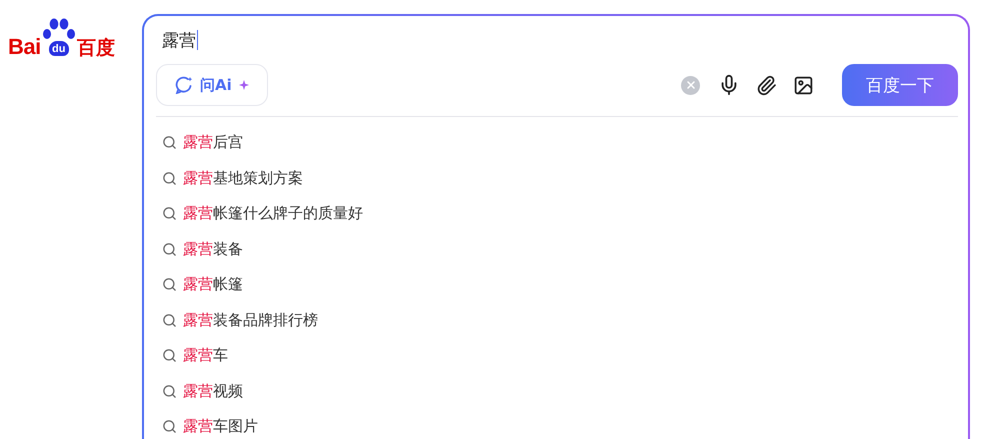 This screenshot has width=1000, height=439. Describe the element at coordinates (213, 142) in the screenshot. I see `suggestion-item: 露营后宫` at that location.